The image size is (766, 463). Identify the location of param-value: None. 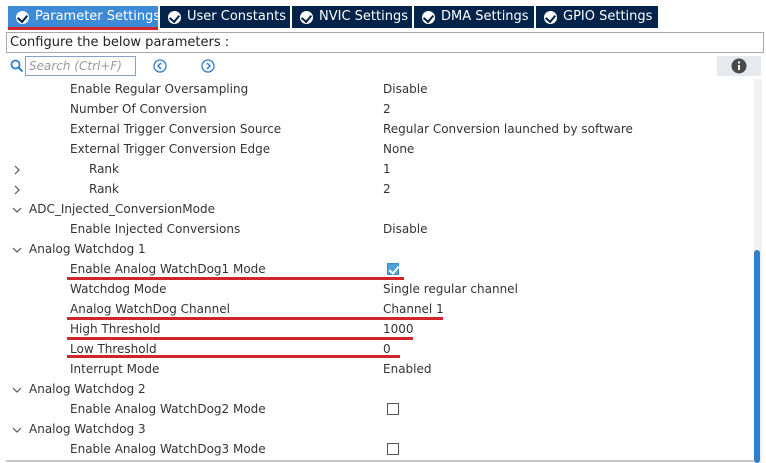
(398, 149).